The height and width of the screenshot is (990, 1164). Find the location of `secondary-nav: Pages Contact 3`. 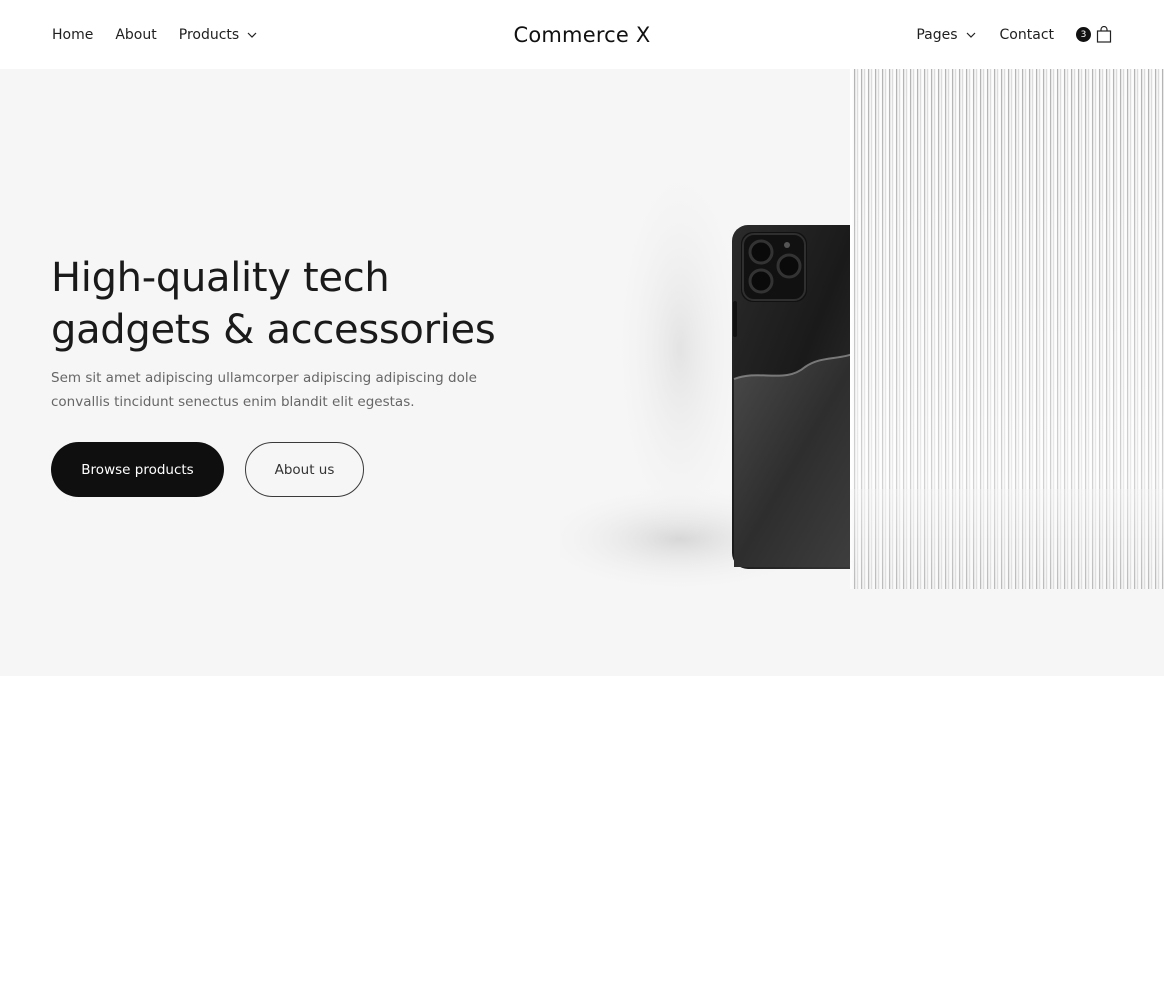

secondary-nav: Pages Contact 3 is located at coordinates (1002, 34).